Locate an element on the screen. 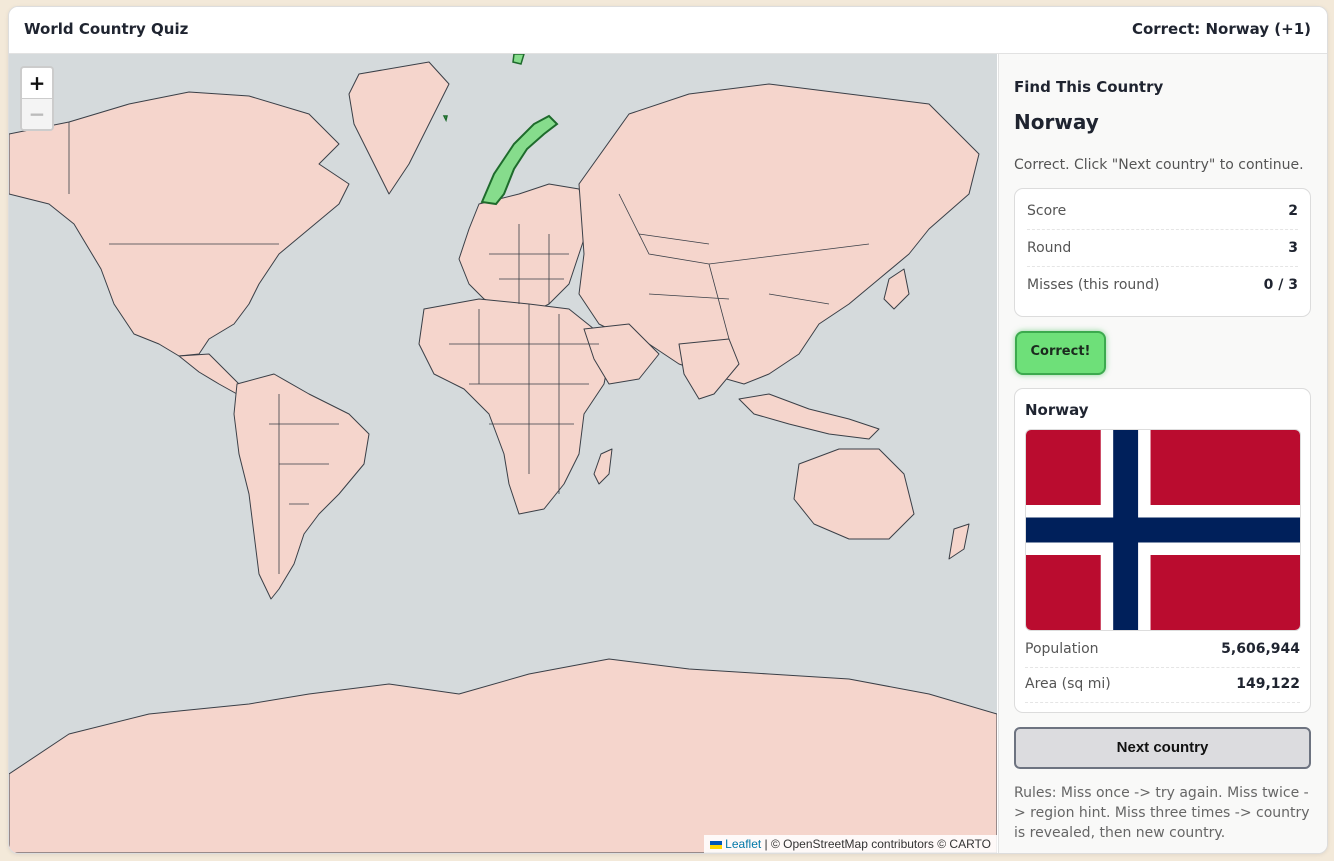 This screenshot has width=1334, height=861. find-label: Find This Country is located at coordinates (1089, 87).